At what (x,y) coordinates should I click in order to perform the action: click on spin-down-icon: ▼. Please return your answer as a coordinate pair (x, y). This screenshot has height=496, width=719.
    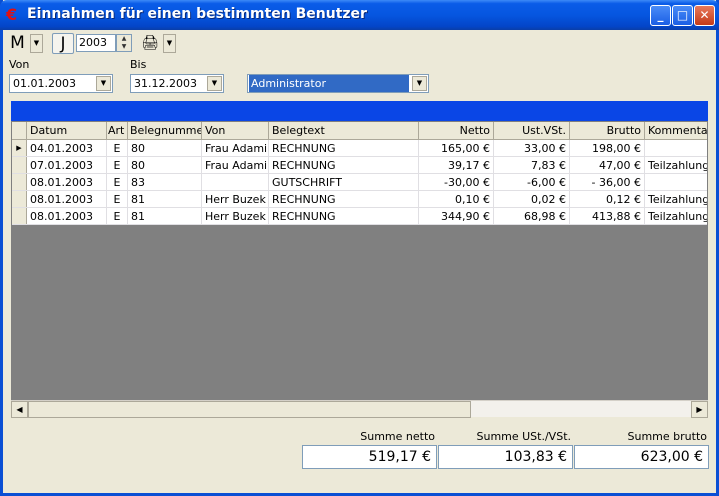
    Looking at the image, I should click on (124, 47).